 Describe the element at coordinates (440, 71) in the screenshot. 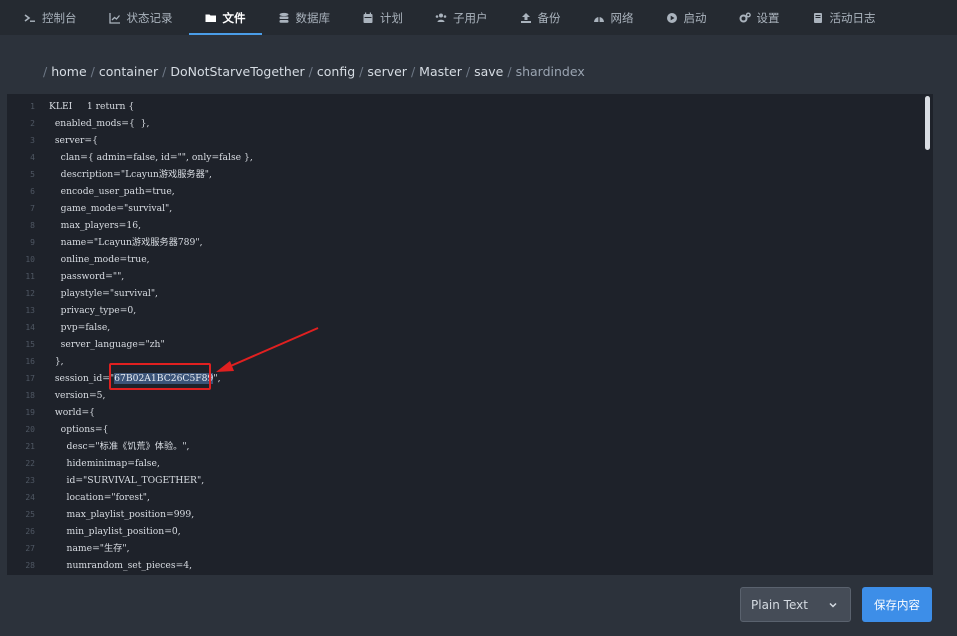

I see `breadcrumb-master: Master` at that location.